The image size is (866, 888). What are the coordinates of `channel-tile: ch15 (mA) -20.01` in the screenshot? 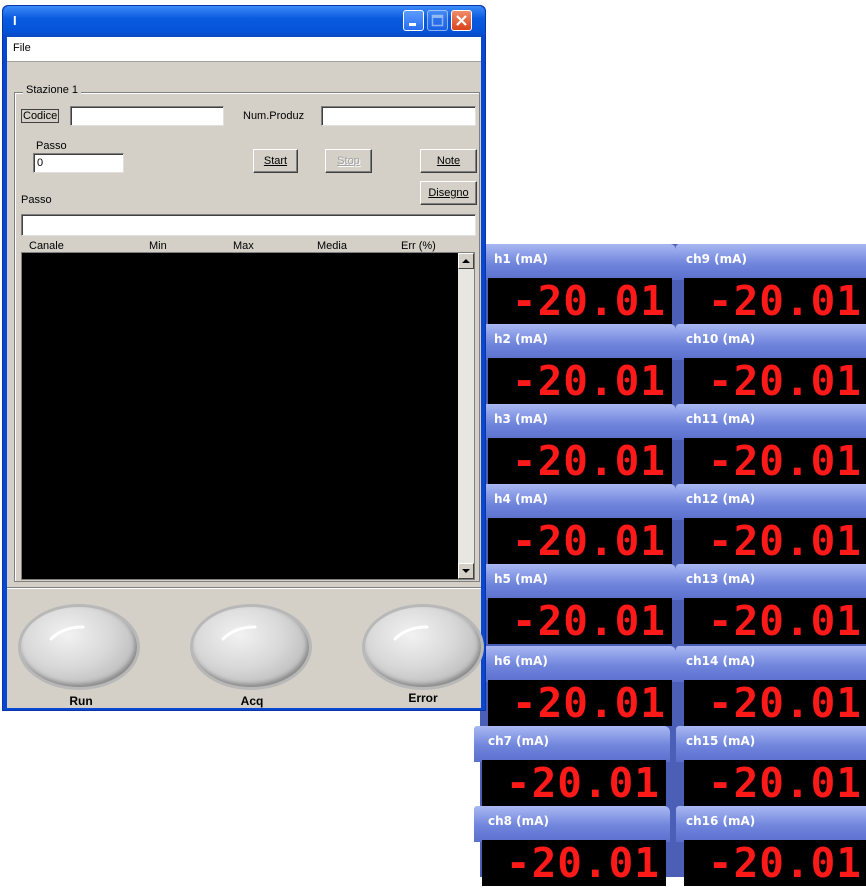 It's located at (771, 767).